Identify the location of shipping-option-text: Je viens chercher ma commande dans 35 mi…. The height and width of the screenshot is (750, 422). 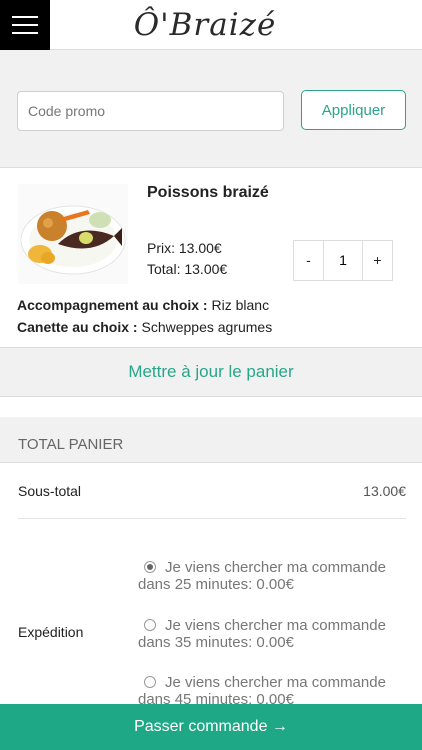
(262, 634).